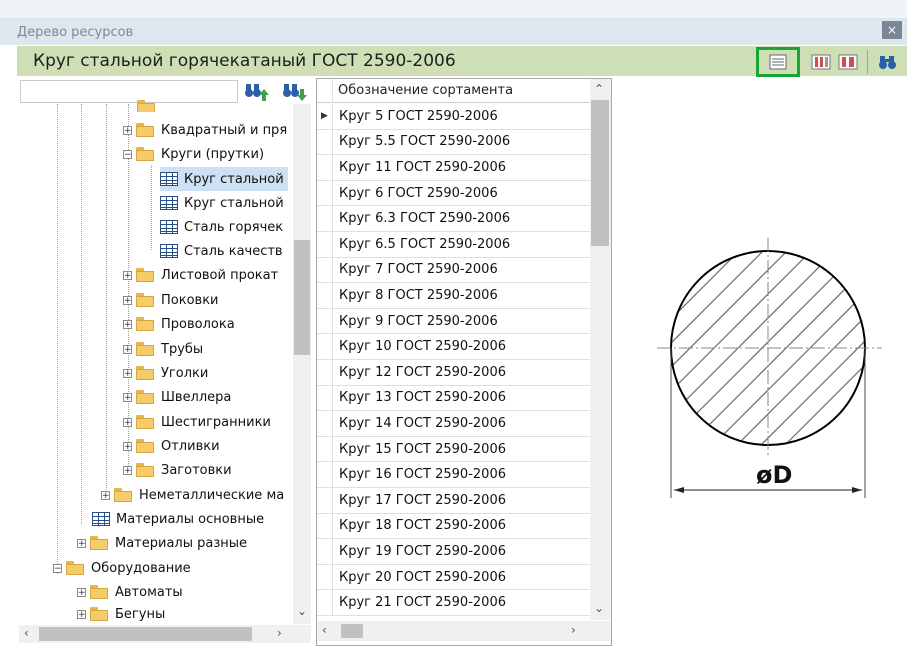  I want to click on grid-row: Круг 9 ГОСТ 2590-2006, so click(453, 321).